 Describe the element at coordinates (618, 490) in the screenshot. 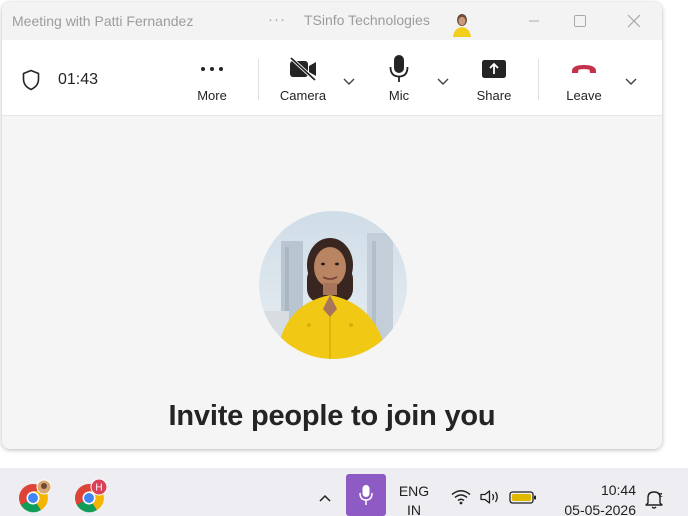

I see `clock-time: 10:44` at that location.